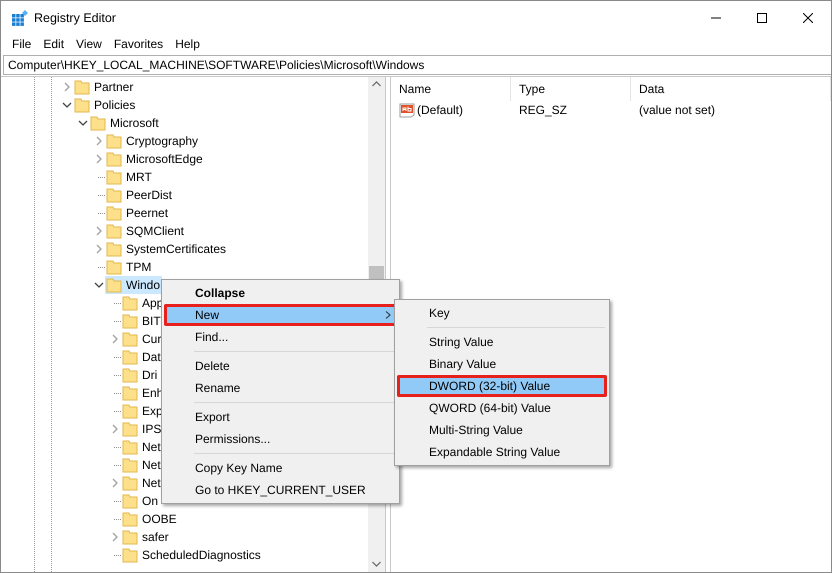  I want to click on menu-item: Copy Key Name, so click(280, 468).